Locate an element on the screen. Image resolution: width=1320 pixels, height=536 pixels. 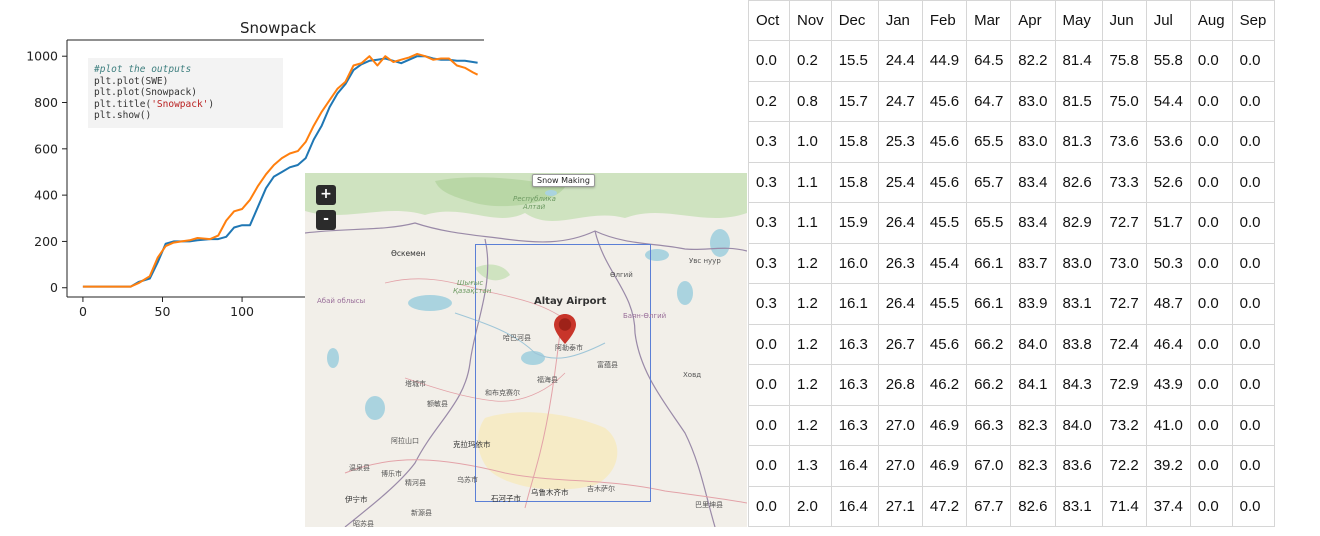
table-cell: 67.0 is located at coordinates (989, 466).